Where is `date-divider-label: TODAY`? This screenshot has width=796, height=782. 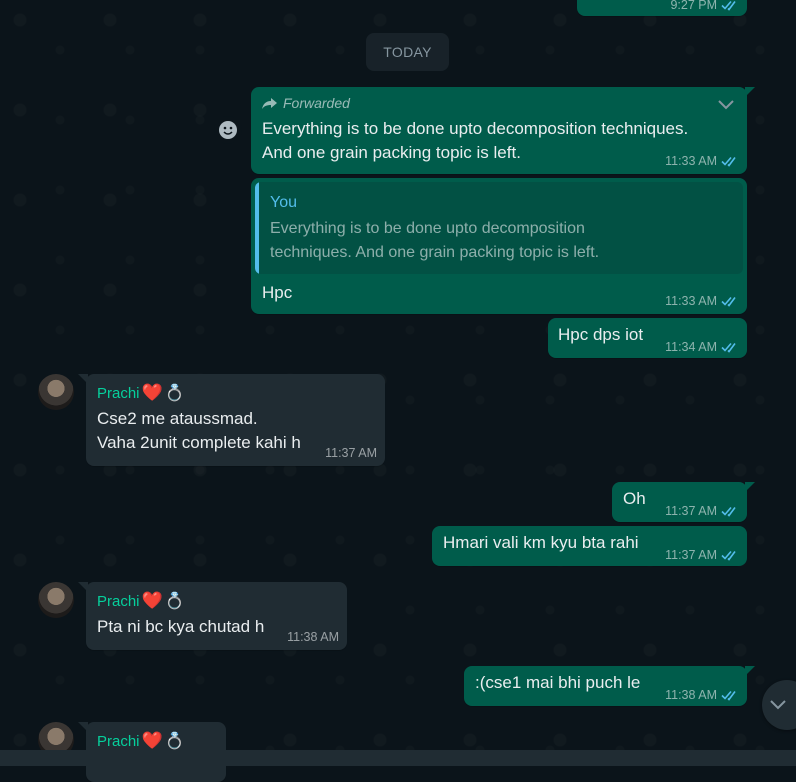 date-divider-label: TODAY is located at coordinates (407, 52).